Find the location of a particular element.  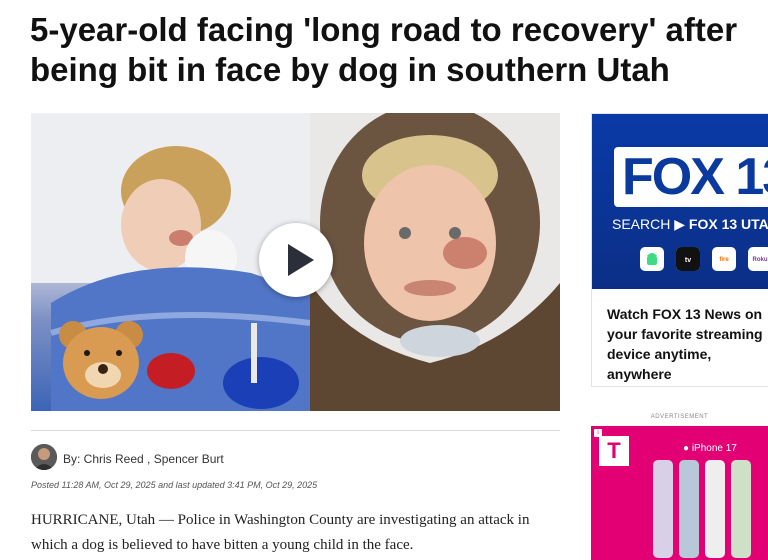

svg-text: tv is located at coordinates (688, 260).